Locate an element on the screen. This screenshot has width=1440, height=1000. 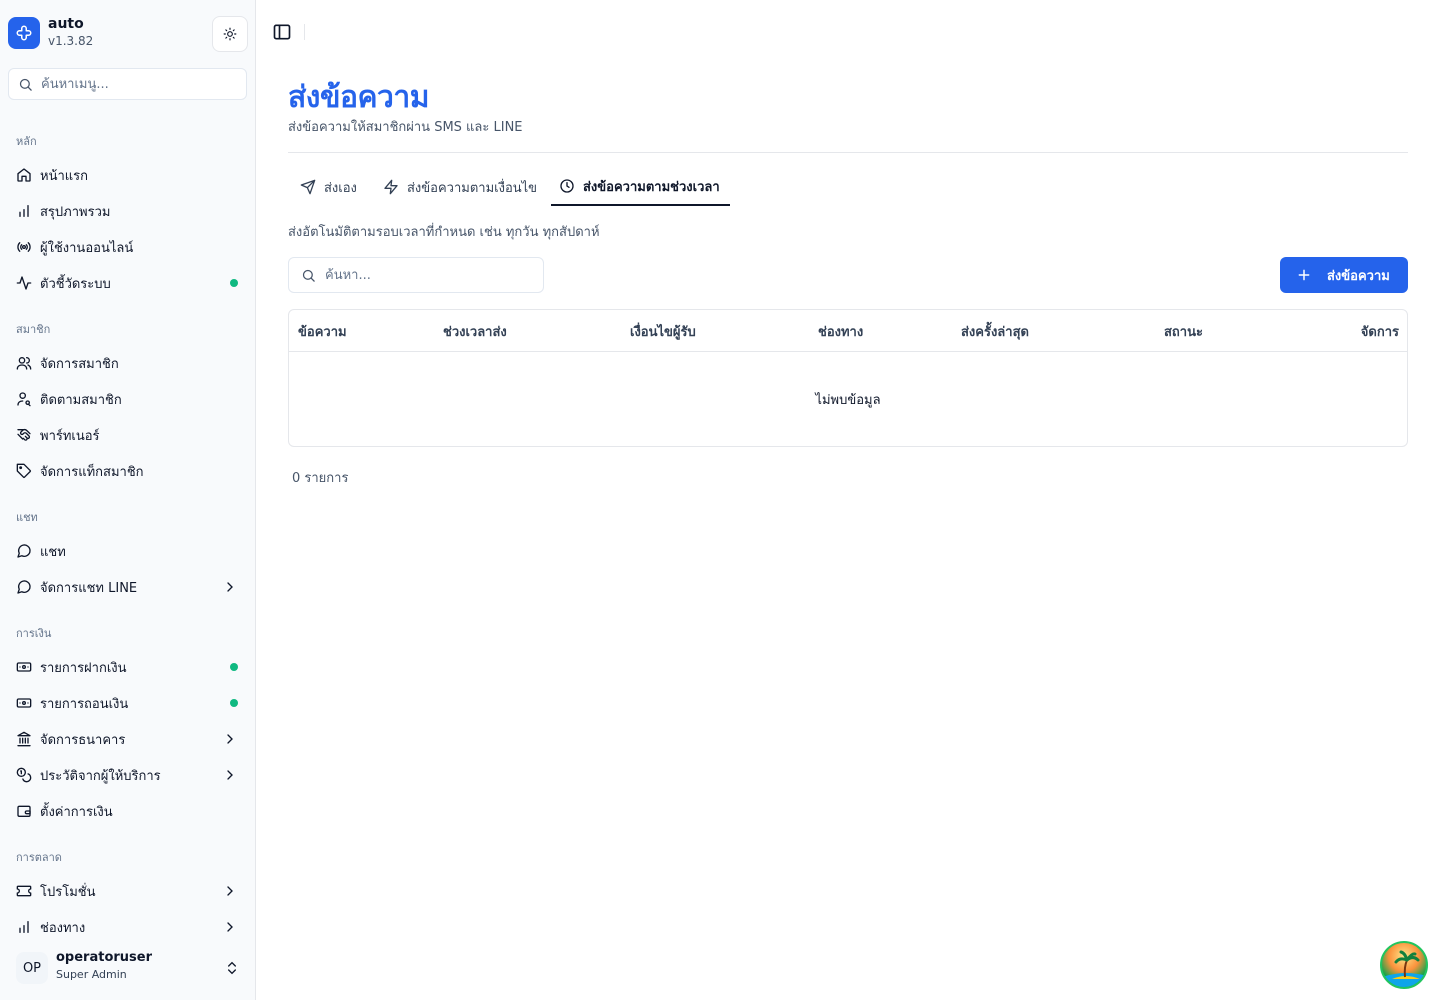
sidebar-item-member-tags: จัดการแท็กสมาชิก is located at coordinates (128, 471).